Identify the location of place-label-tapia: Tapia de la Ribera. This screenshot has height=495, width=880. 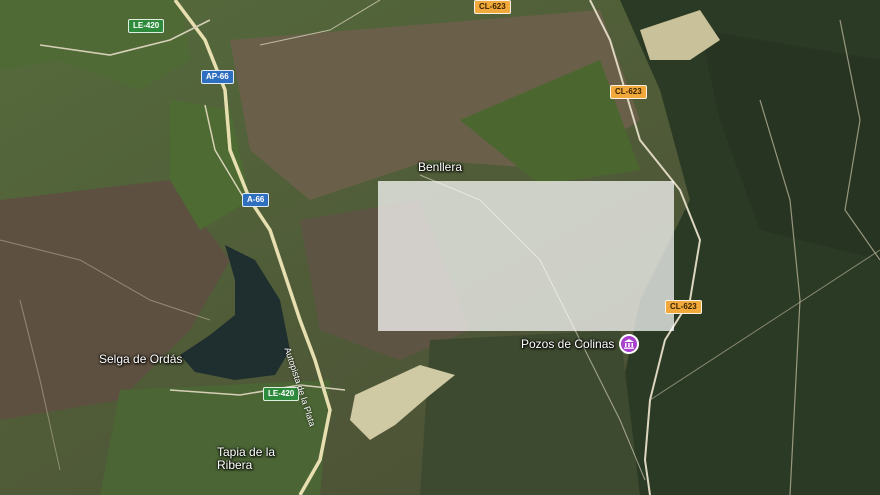
(252, 459).